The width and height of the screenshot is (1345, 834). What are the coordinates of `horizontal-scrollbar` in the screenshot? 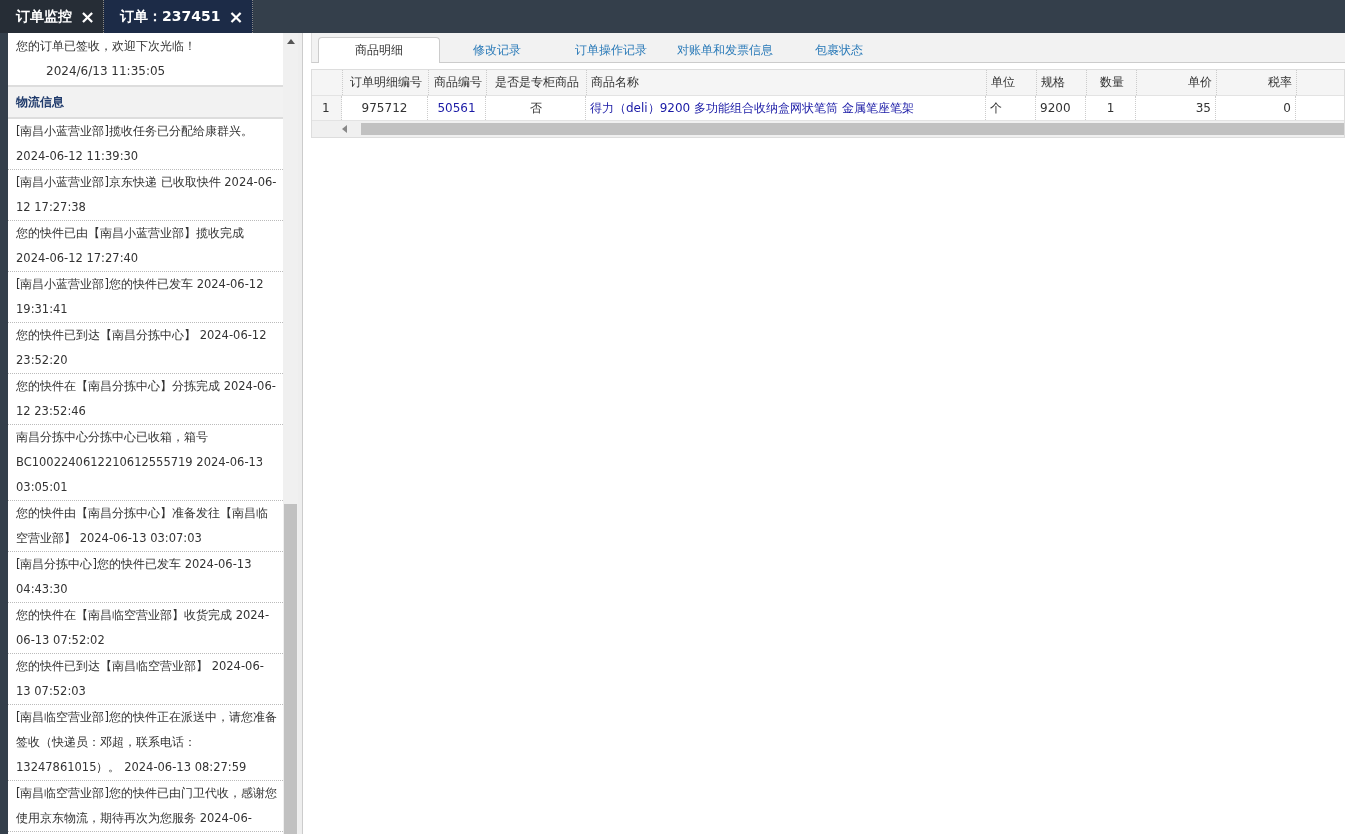 It's located at (828, 129).